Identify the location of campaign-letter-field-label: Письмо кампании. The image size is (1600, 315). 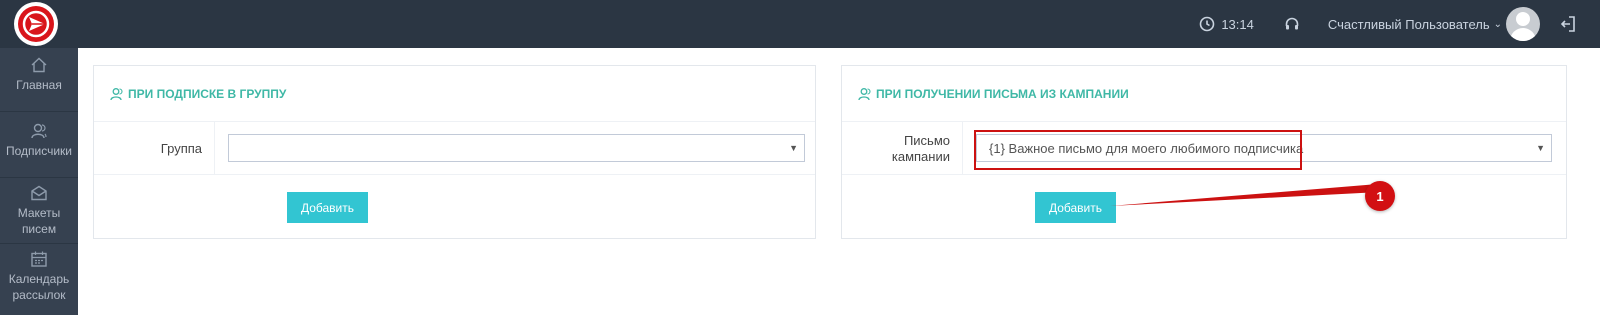
(902, 148).